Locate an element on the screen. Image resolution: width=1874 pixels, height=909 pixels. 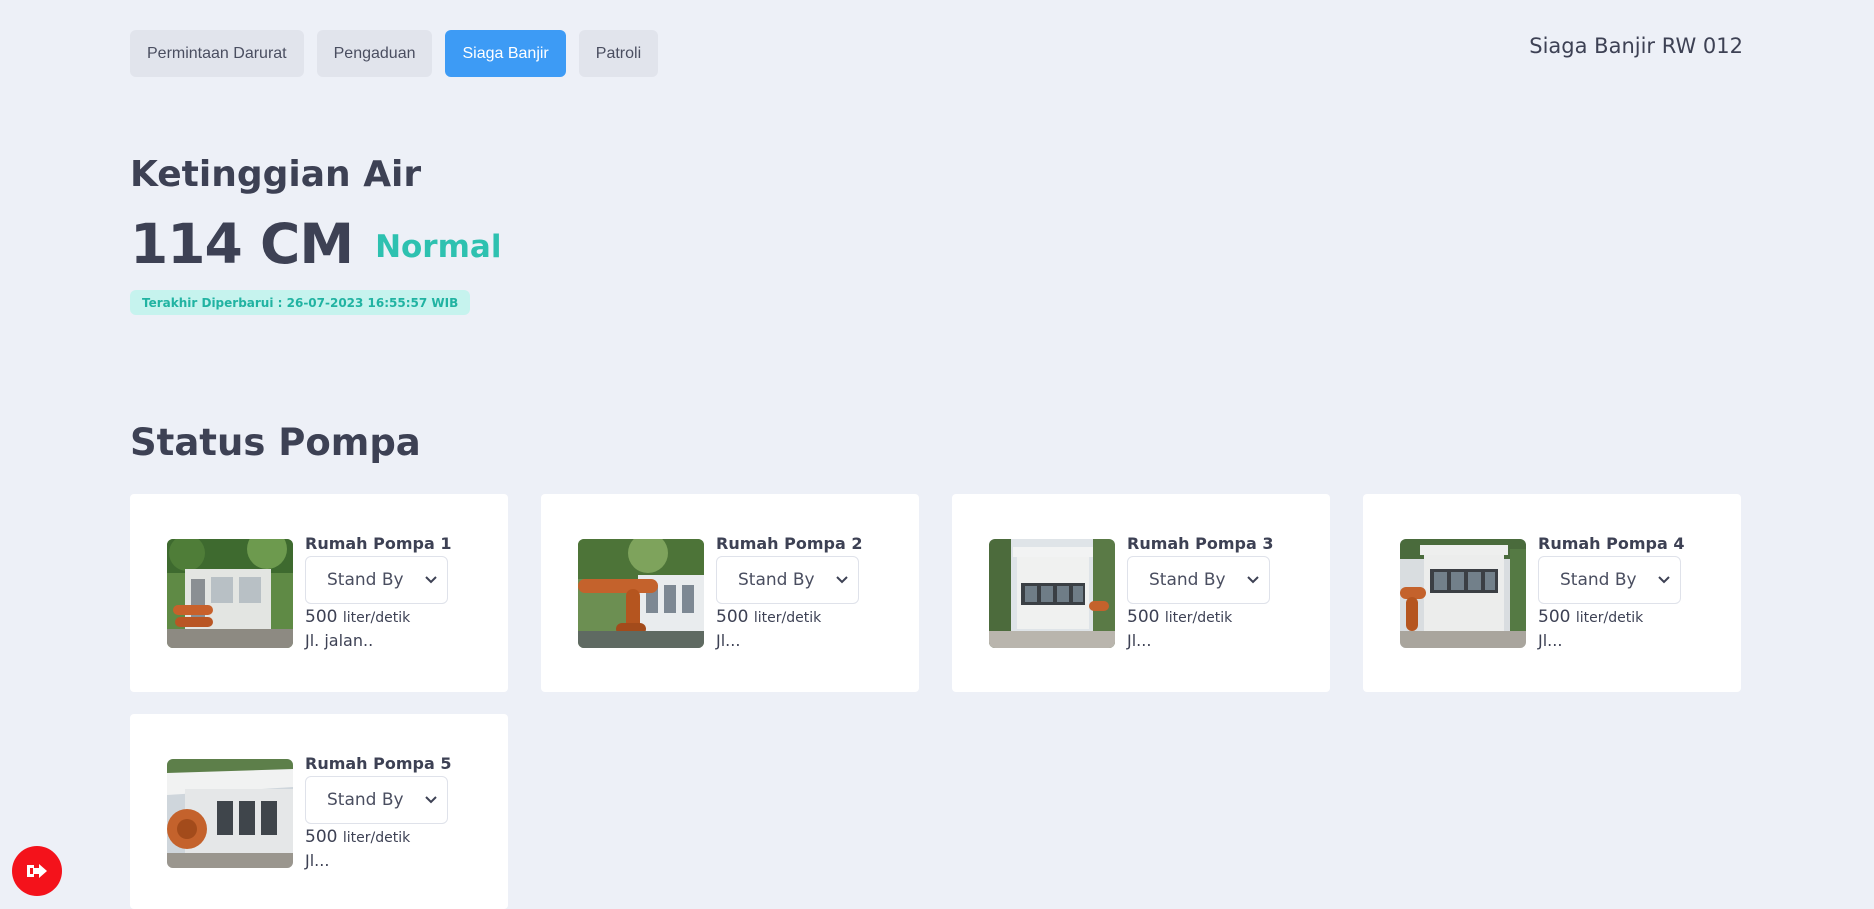
tab-siaga-banjir: Siaga Banjir is located at coordinates (505, 53).